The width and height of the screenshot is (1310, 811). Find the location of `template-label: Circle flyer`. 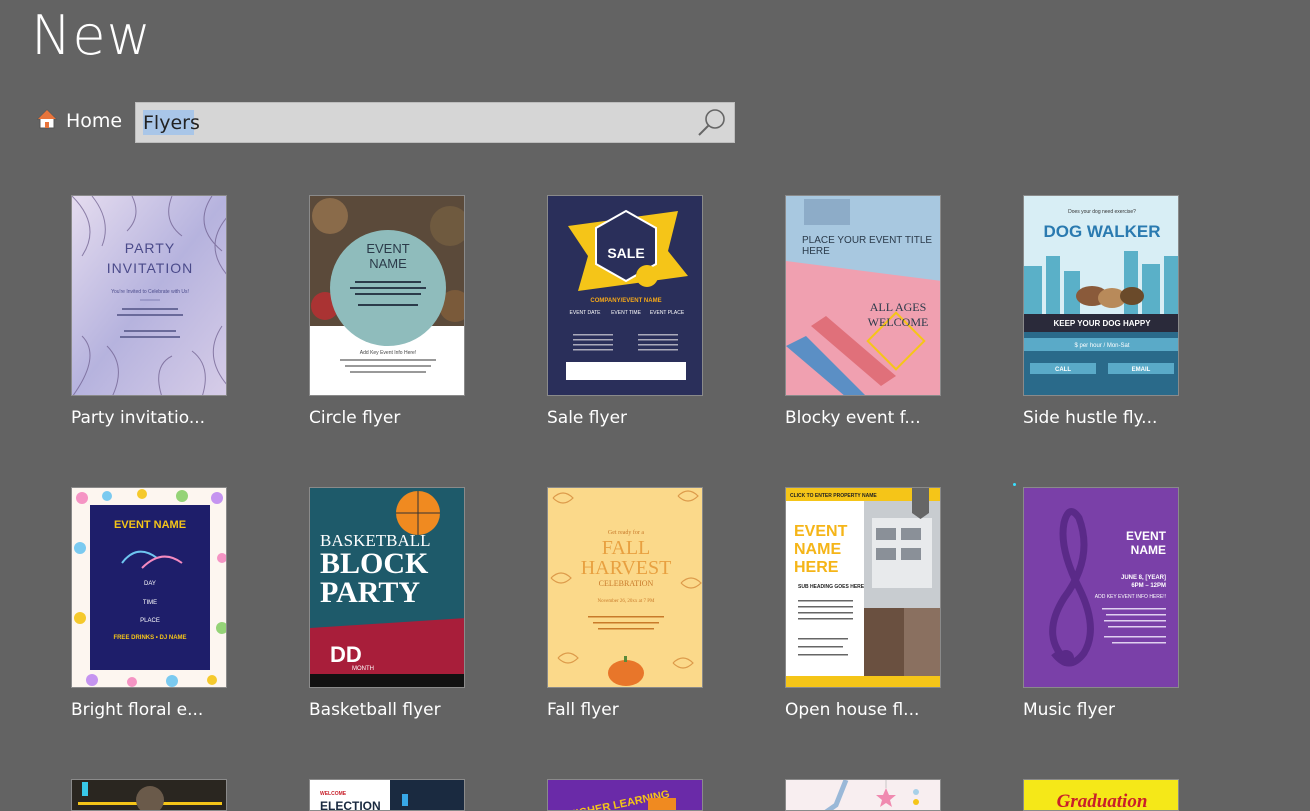

template-label: Circle flyer is located at coordinates (388, 418).